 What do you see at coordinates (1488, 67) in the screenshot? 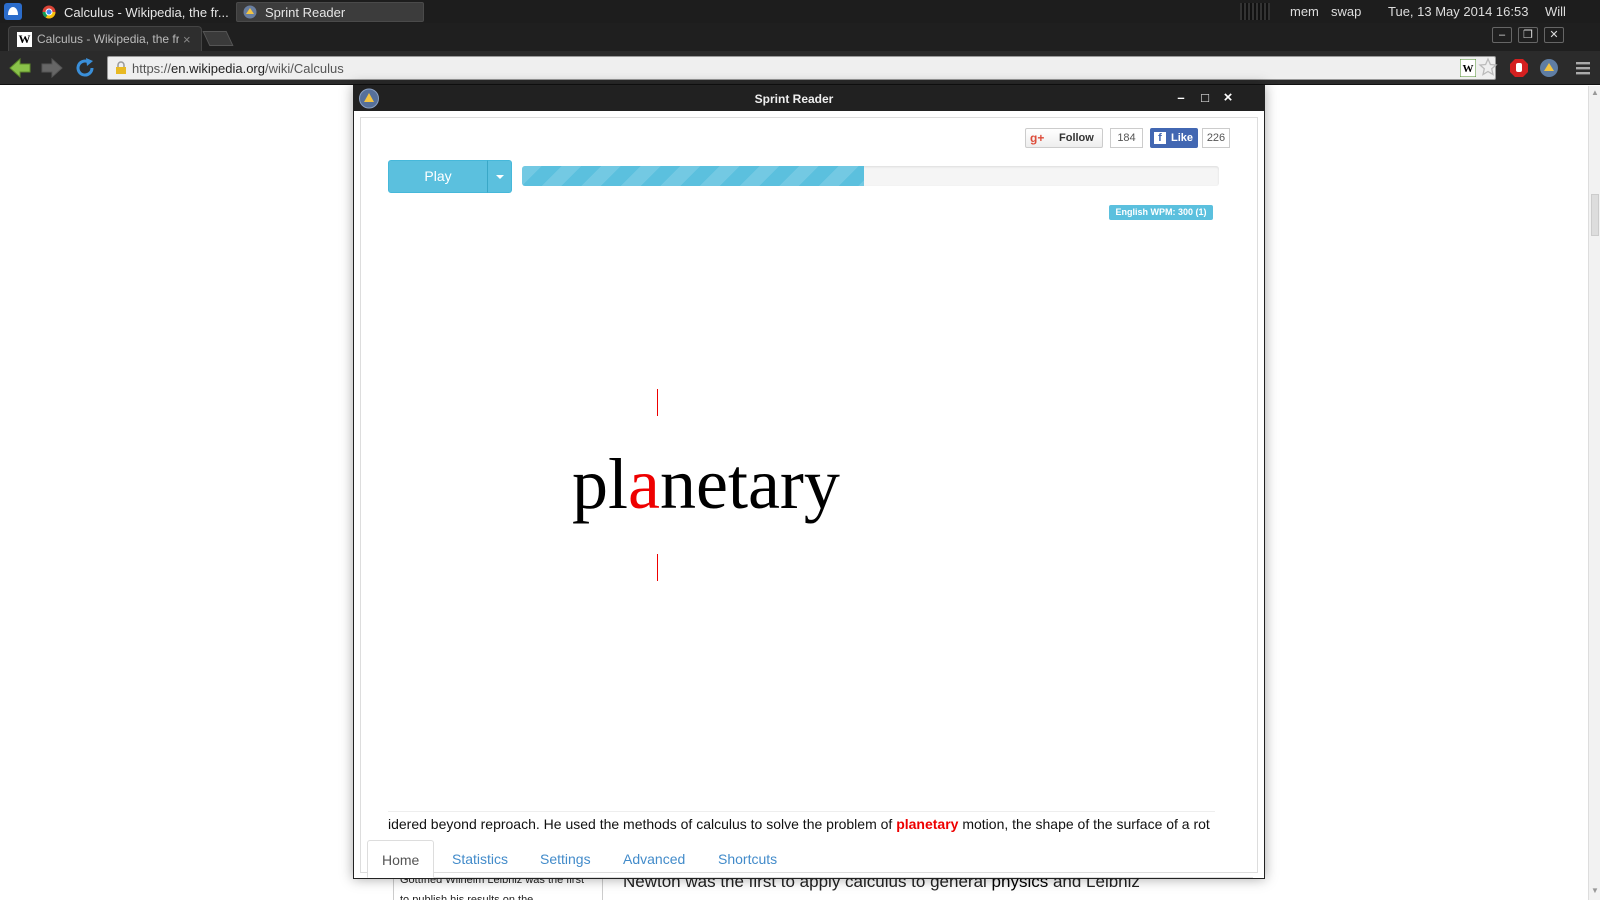
I see `bookmark-star-icon` at bounding box center [1488, 67].